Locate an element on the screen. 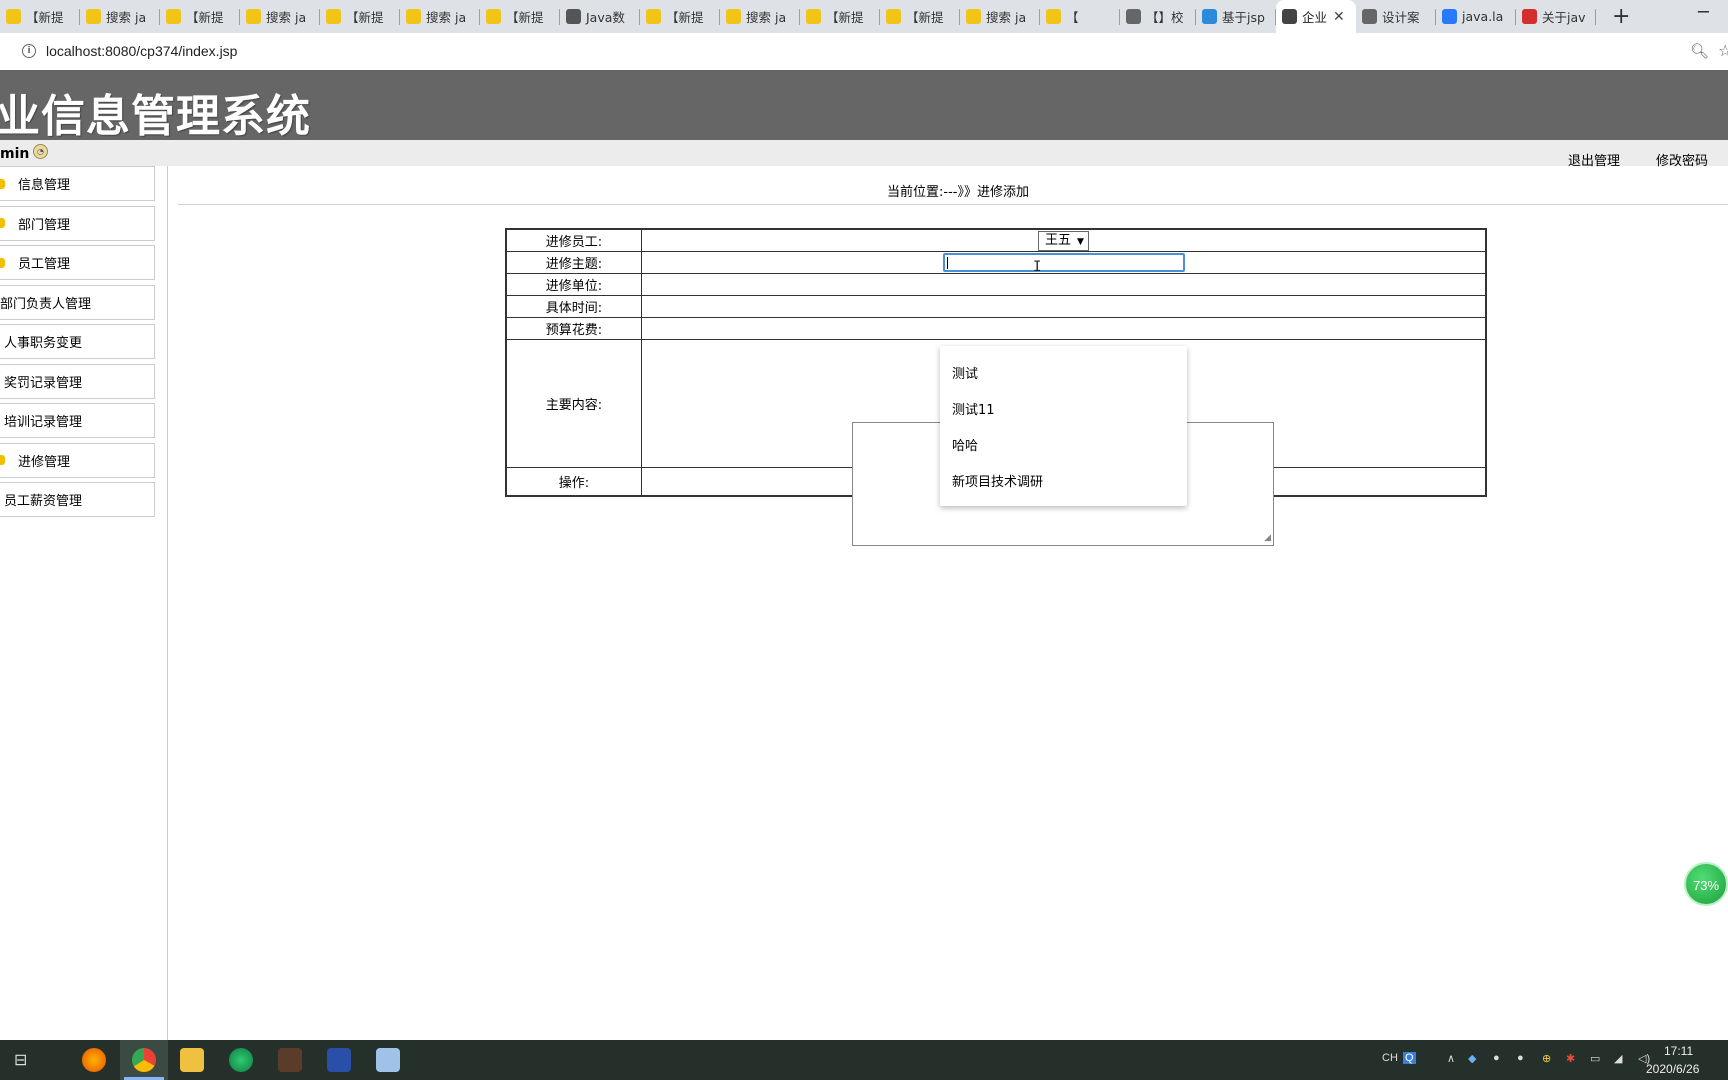 This screenshot has height=1080, width=1728. topic-input is located at coordinates (1063, 262).